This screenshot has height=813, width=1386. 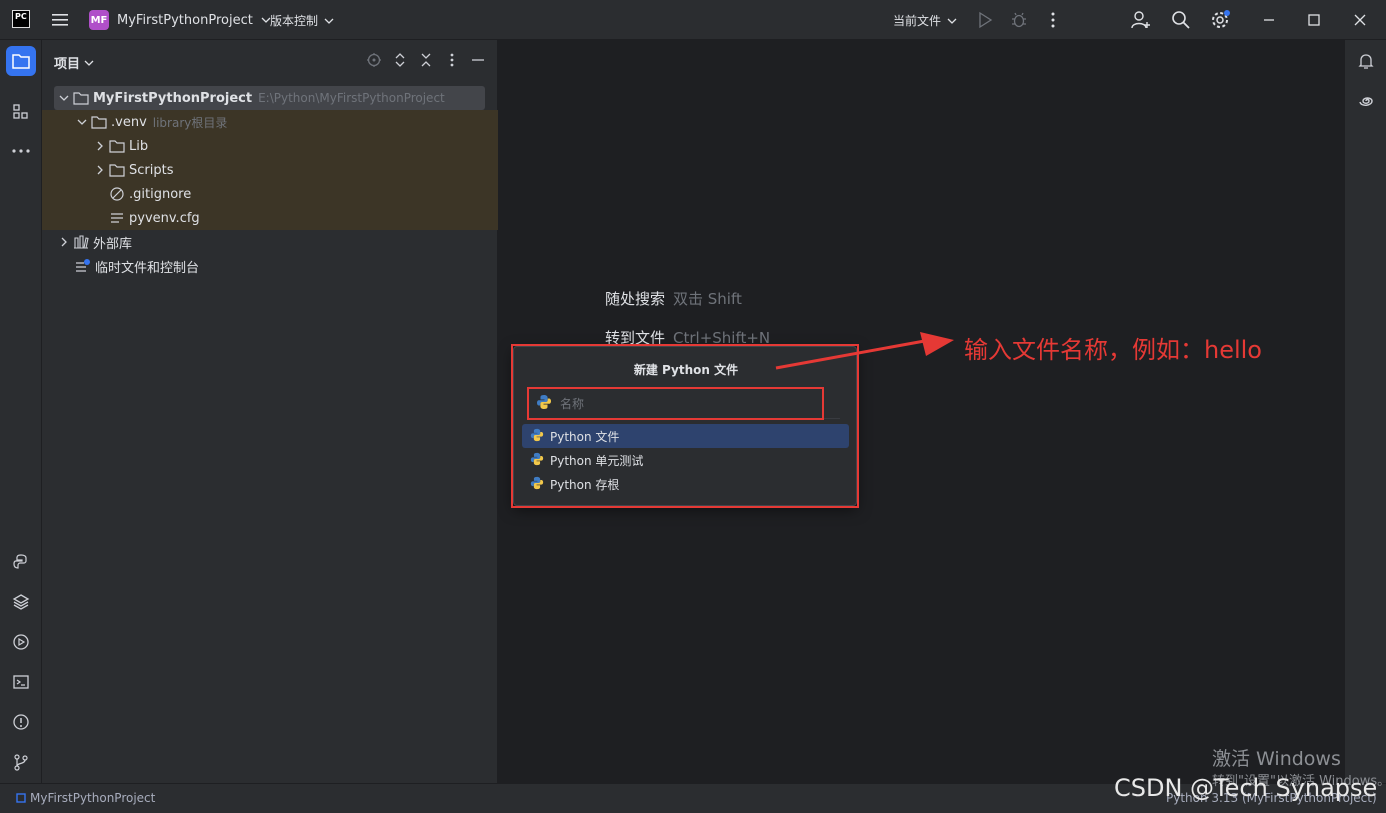 What do you see at coordinates (151, 170) in the screenshot?
I see `tree-label: Scripts` at bounding box center [151, 170].